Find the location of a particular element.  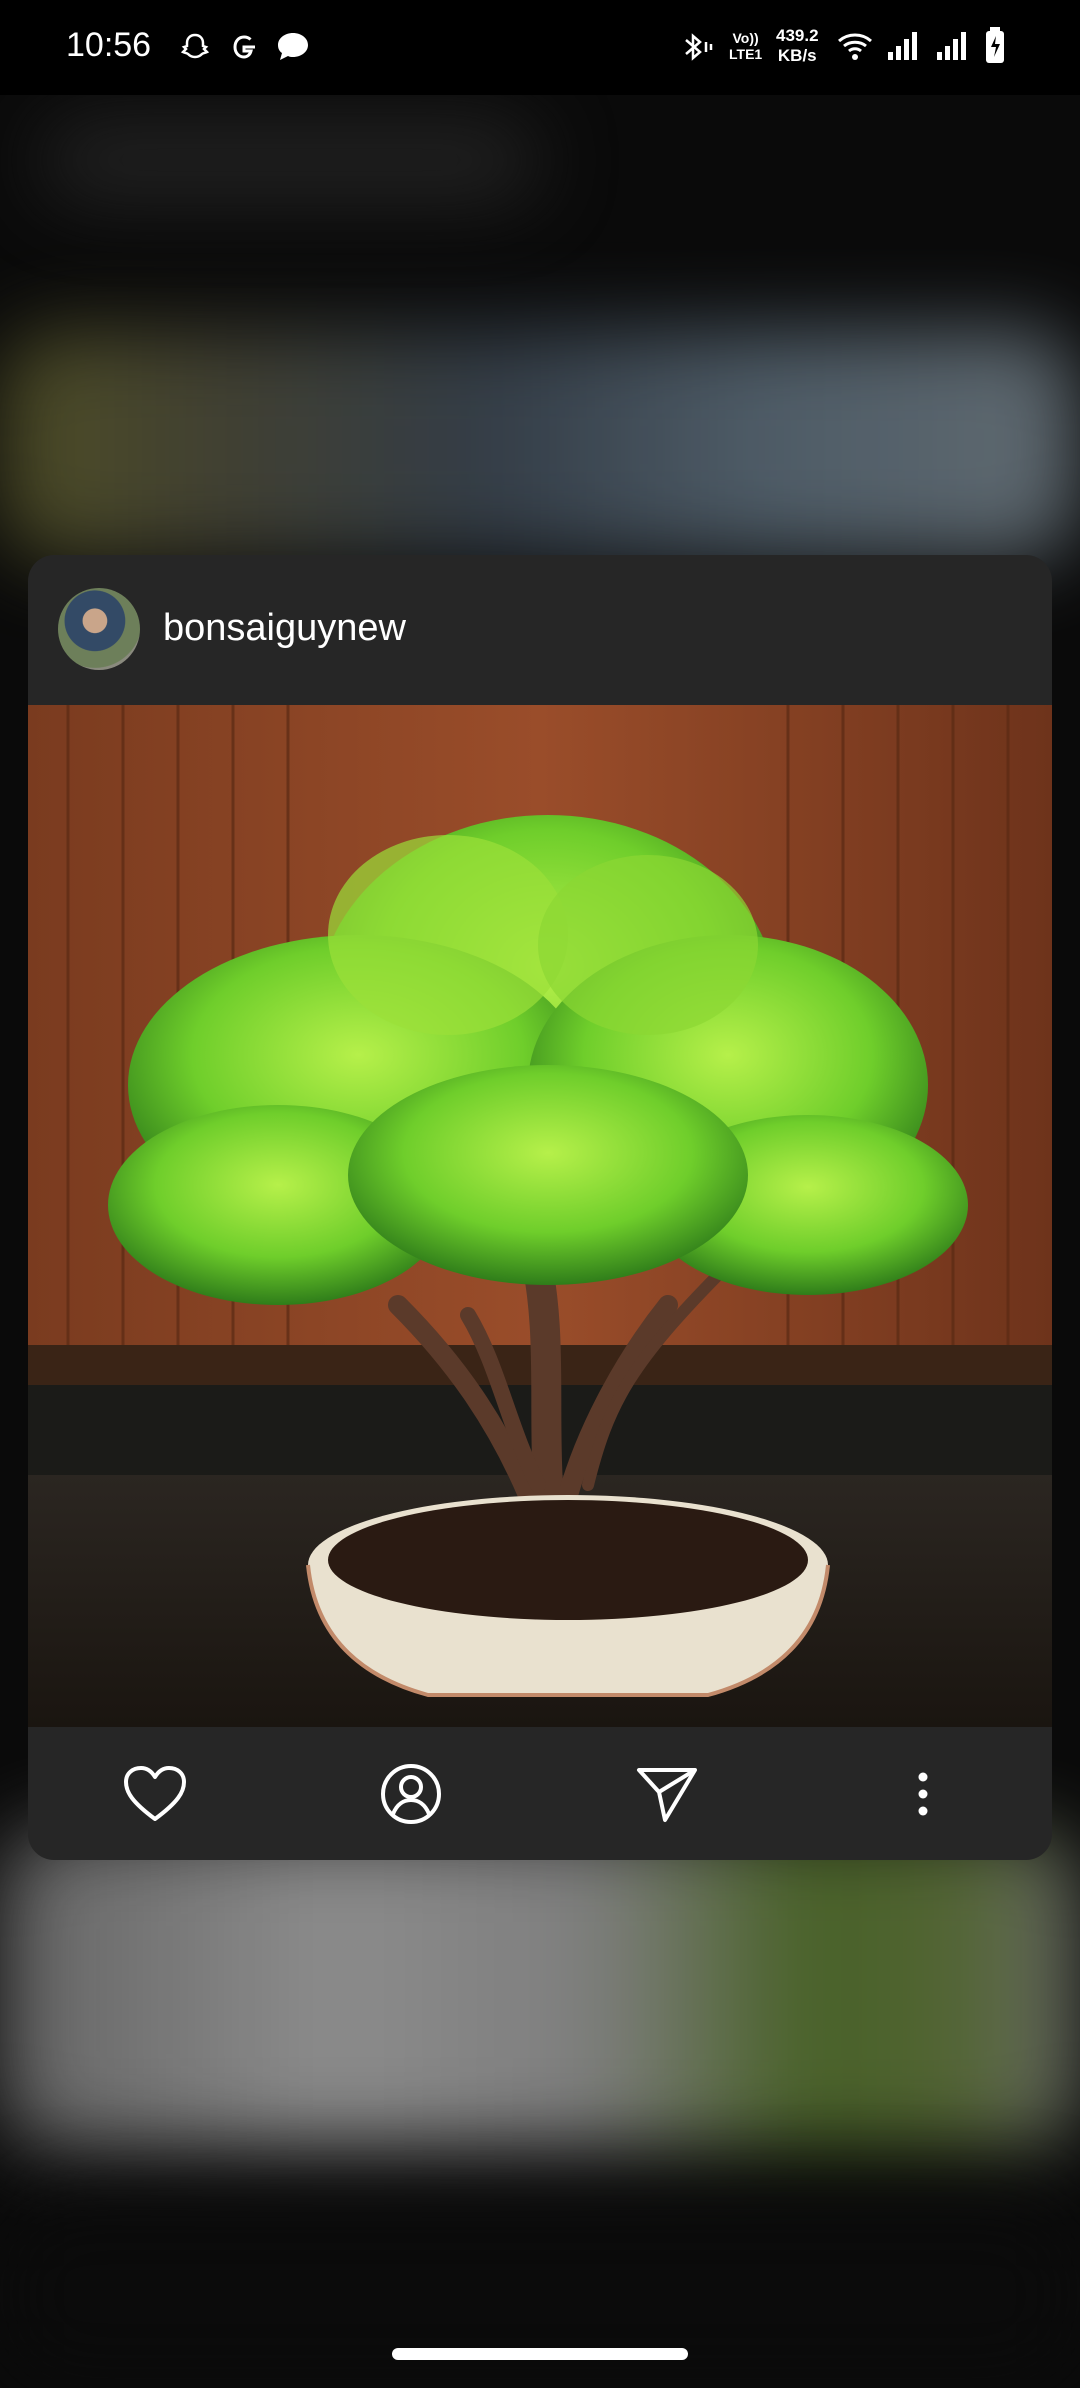

view-profile-button is located at coordinates (411, 1794).